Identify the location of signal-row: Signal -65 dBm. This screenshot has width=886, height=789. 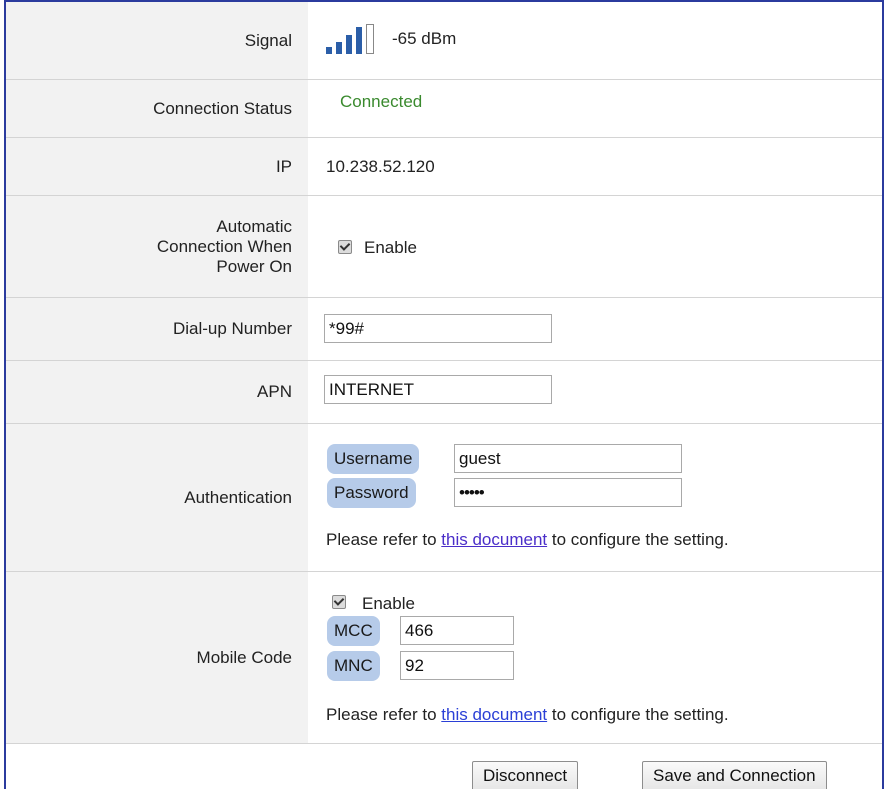
(444, 41).